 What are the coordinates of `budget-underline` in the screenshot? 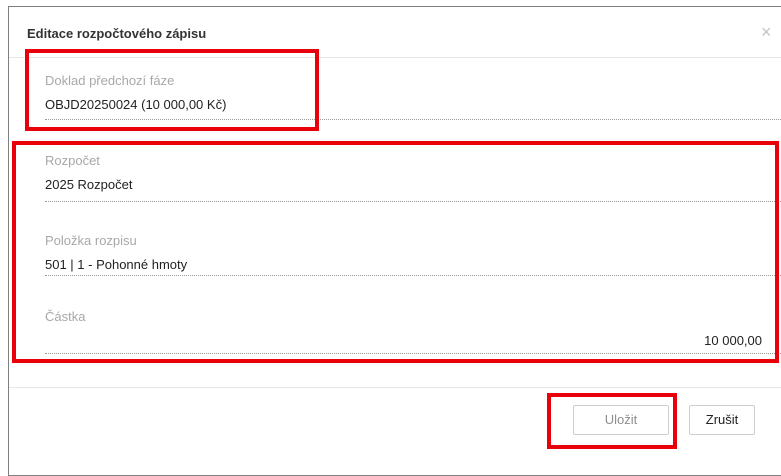 It's located at (413, 201).